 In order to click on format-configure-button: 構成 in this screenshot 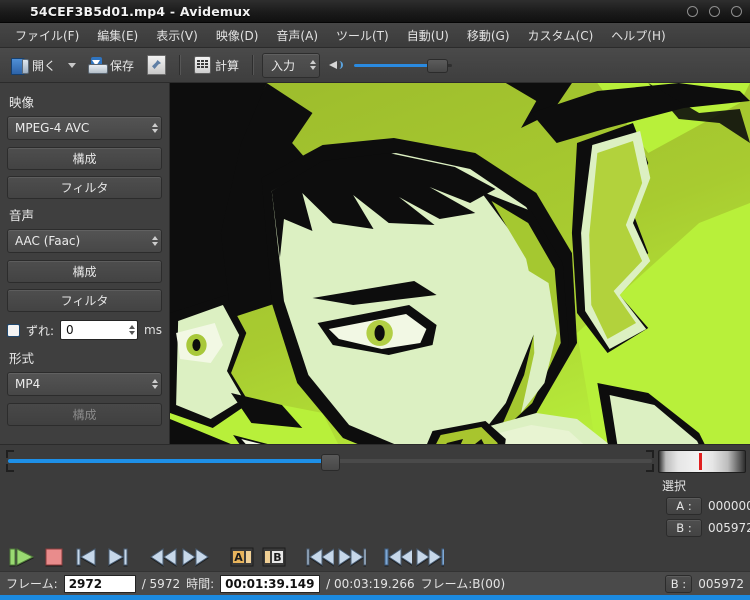, I will do `click(84, 414)`.